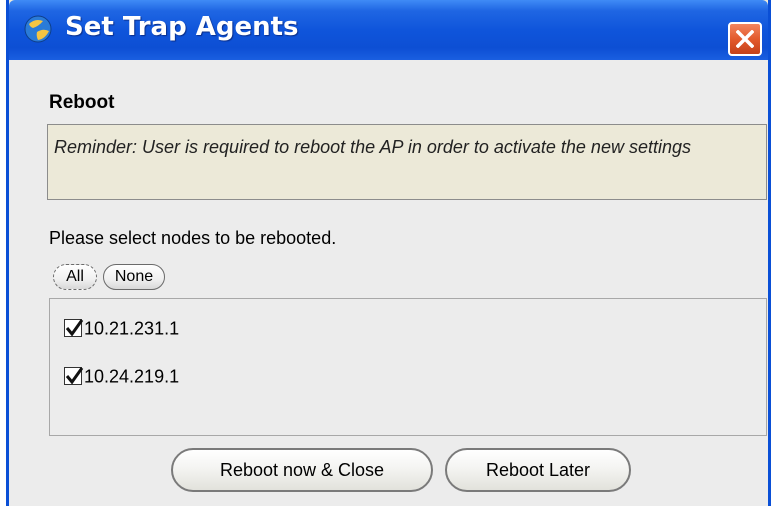  I want to click on node-item: 10.21.231.1, so click(121, 327).